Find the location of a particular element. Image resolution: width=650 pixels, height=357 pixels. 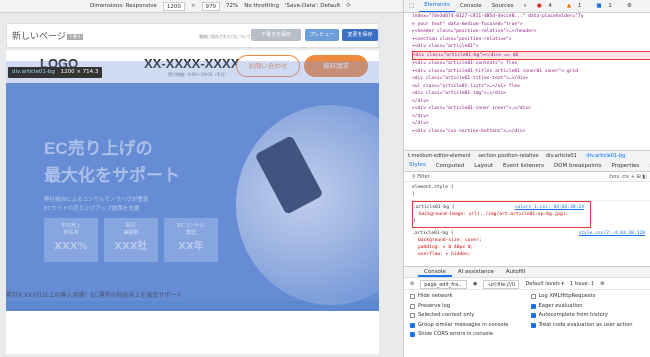

tab-layout: Layout is located at coordinates (483, 166).